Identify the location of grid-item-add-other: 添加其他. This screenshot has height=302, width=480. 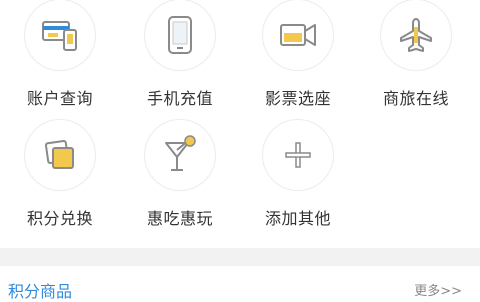
(298, 176).